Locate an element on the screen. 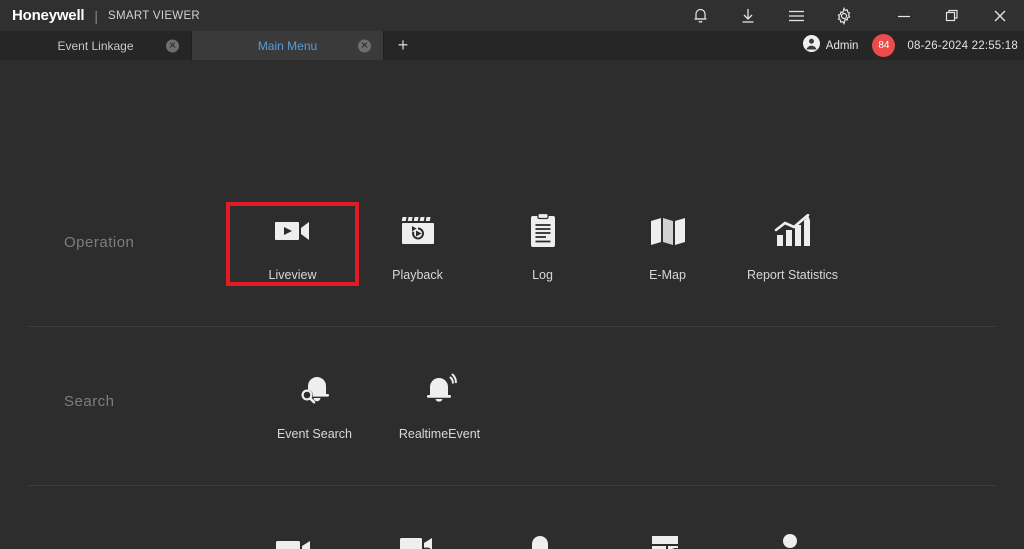  clipboard-log-icon is located at coordinates (543, 231).